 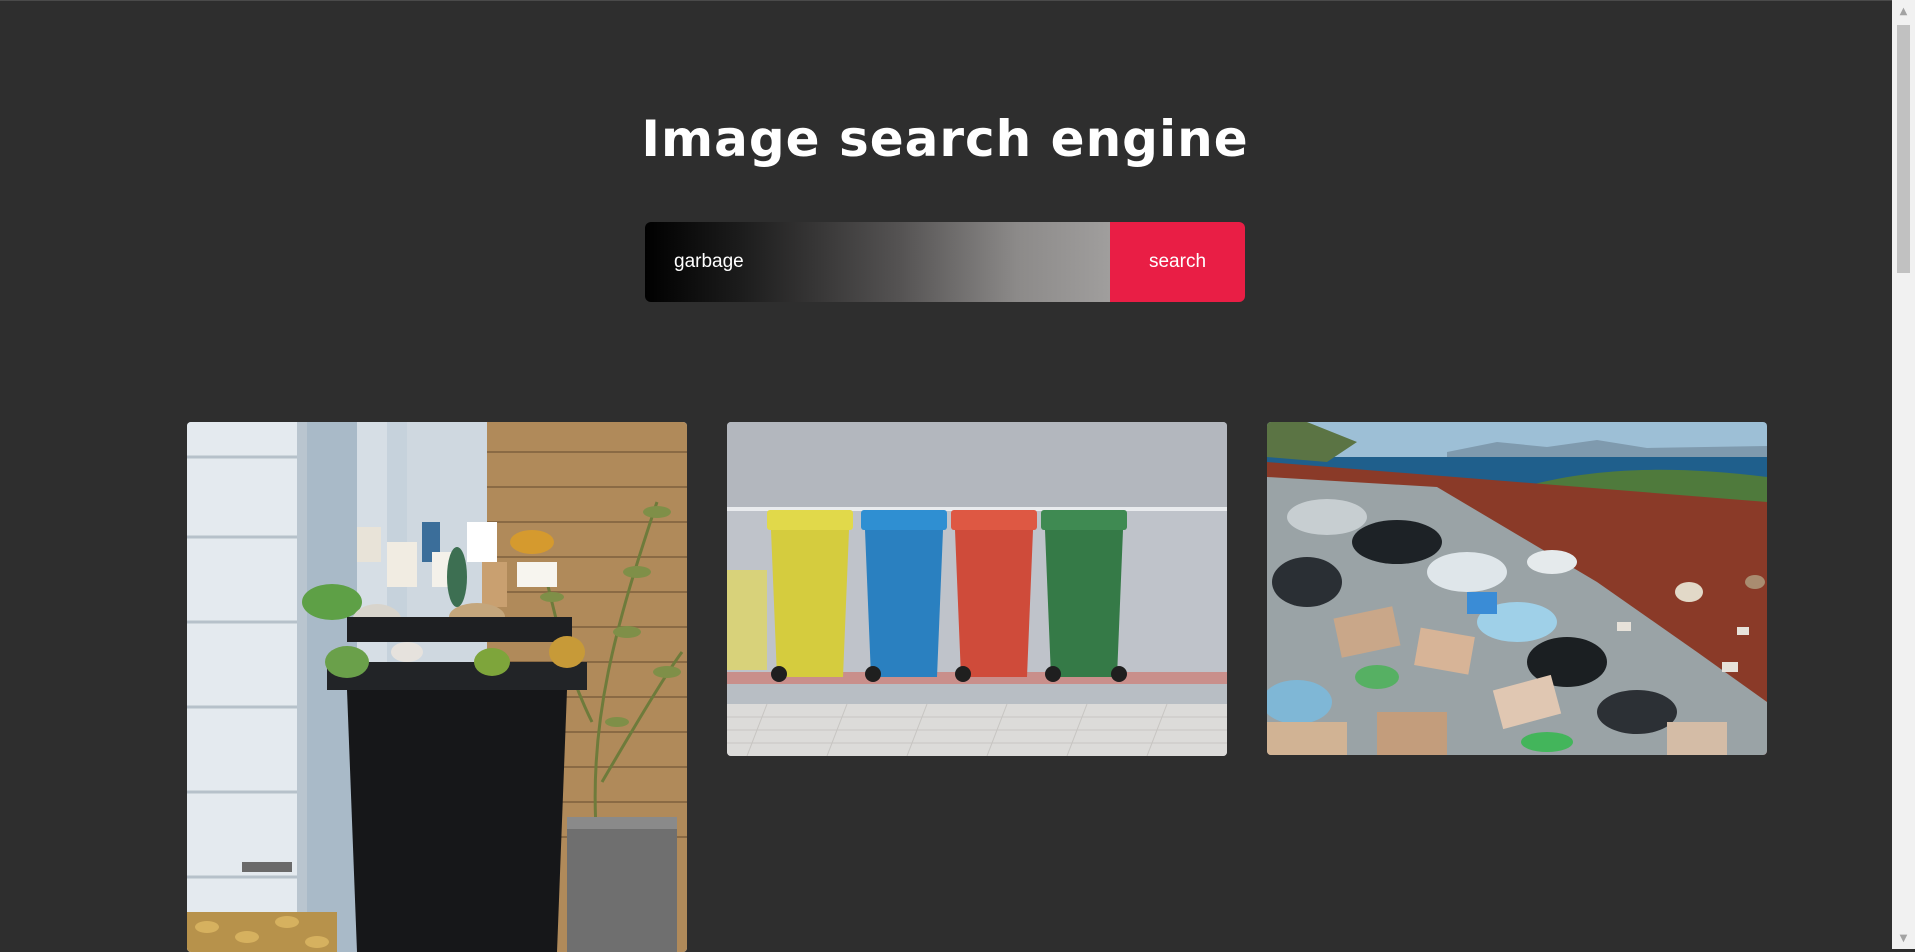 I want to click on scroll-down-arrow-icon: ▼, so click(x=1903, y=939).